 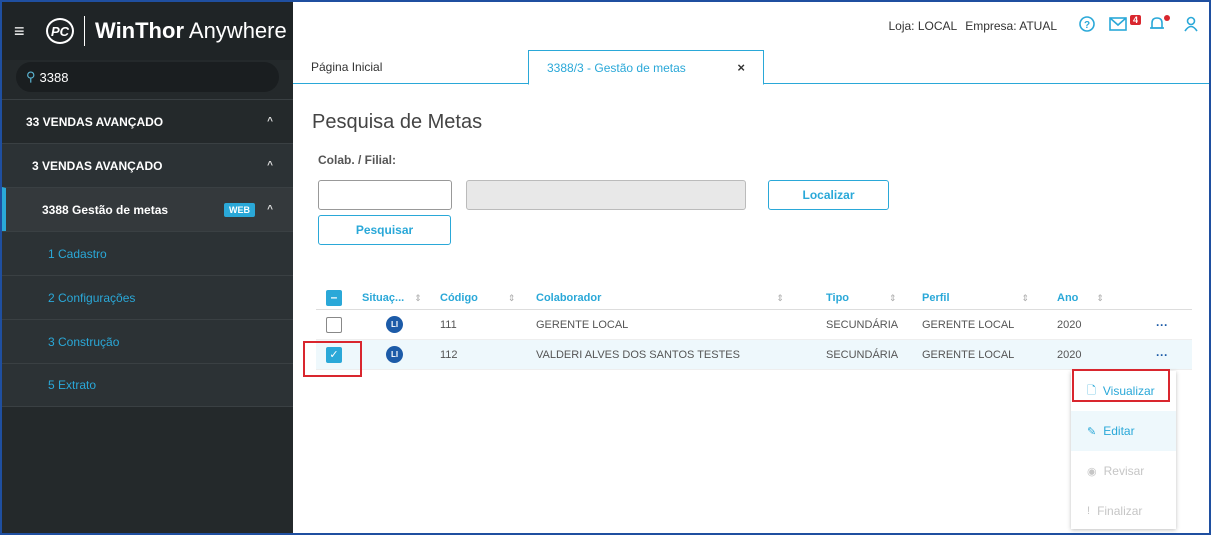 What do you see at coordinates (385, 195) in the screenshot?
I see `colab-code-input` at bounding box center [385, 195].